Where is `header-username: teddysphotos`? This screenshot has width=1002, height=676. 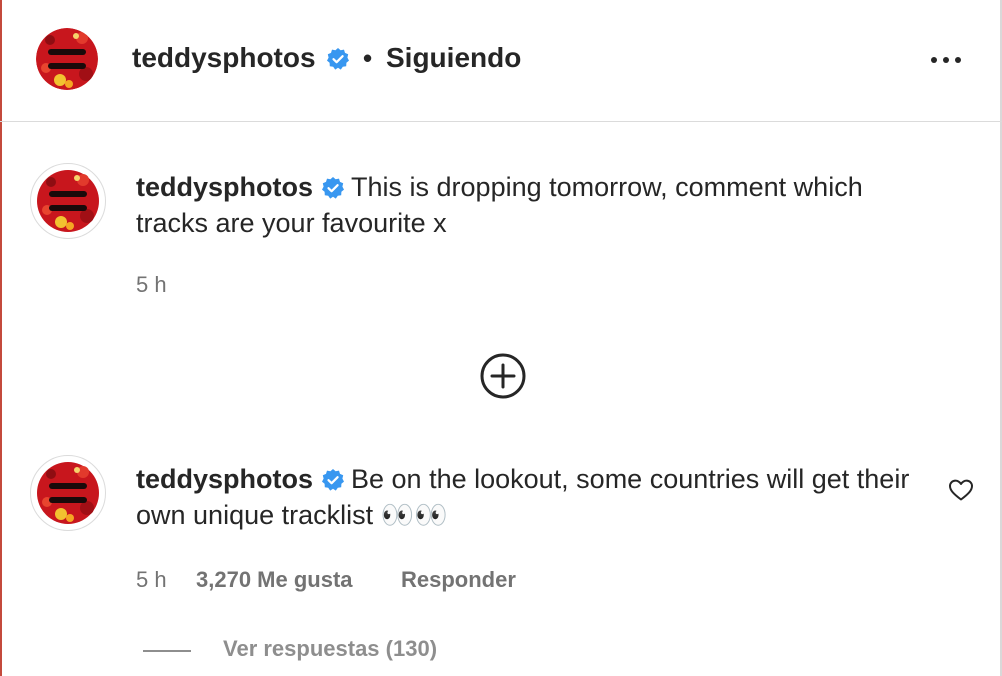
header-username: teddysphotos is located at coordinates (224, 58).